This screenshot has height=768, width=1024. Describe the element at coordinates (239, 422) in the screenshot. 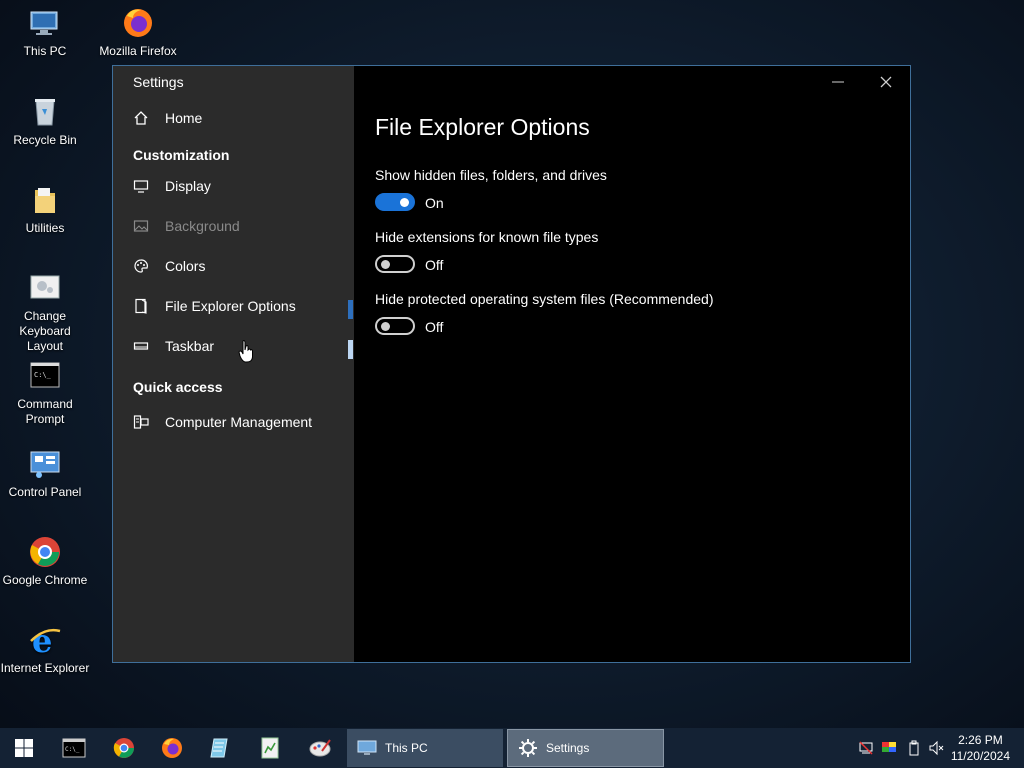

I see `sidebar-item-label: Computer Management` at that location.